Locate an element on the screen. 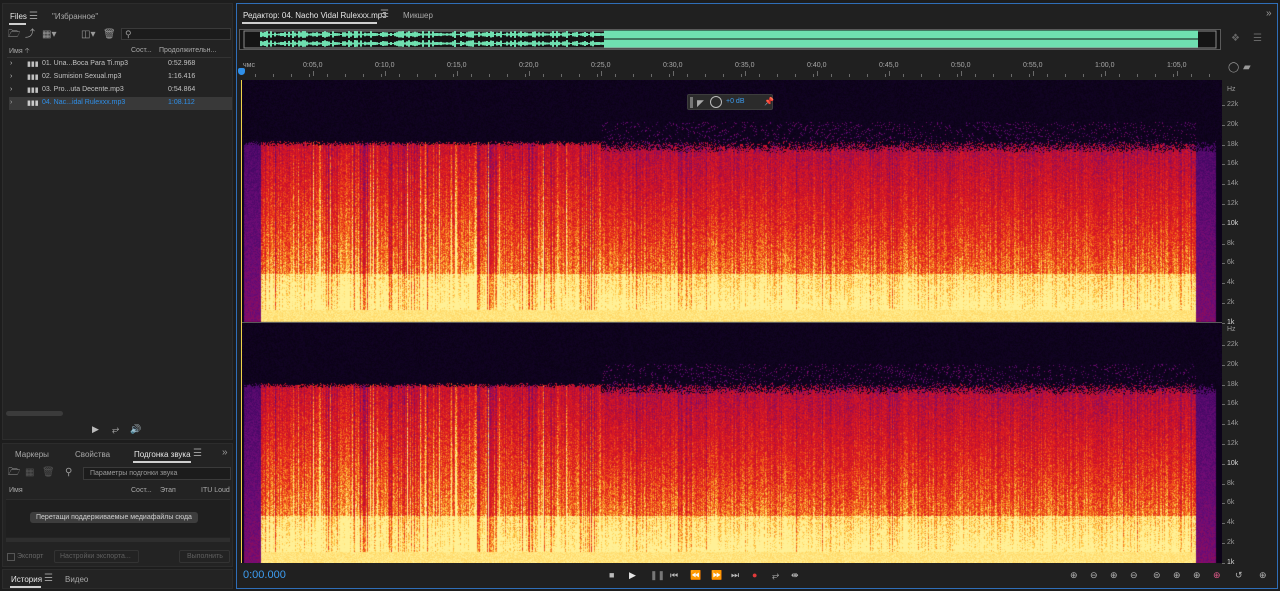  tab-properties: Свойства is located at coordinates (92, 454).